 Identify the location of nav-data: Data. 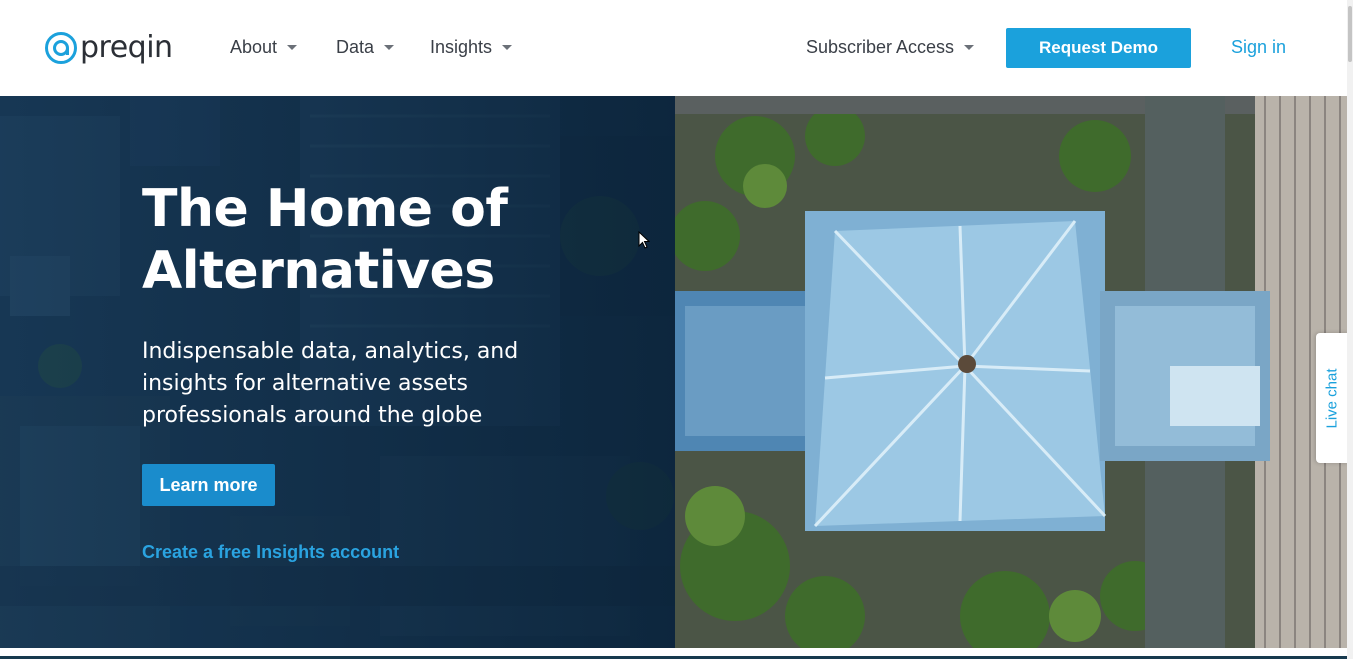
(365, 47).